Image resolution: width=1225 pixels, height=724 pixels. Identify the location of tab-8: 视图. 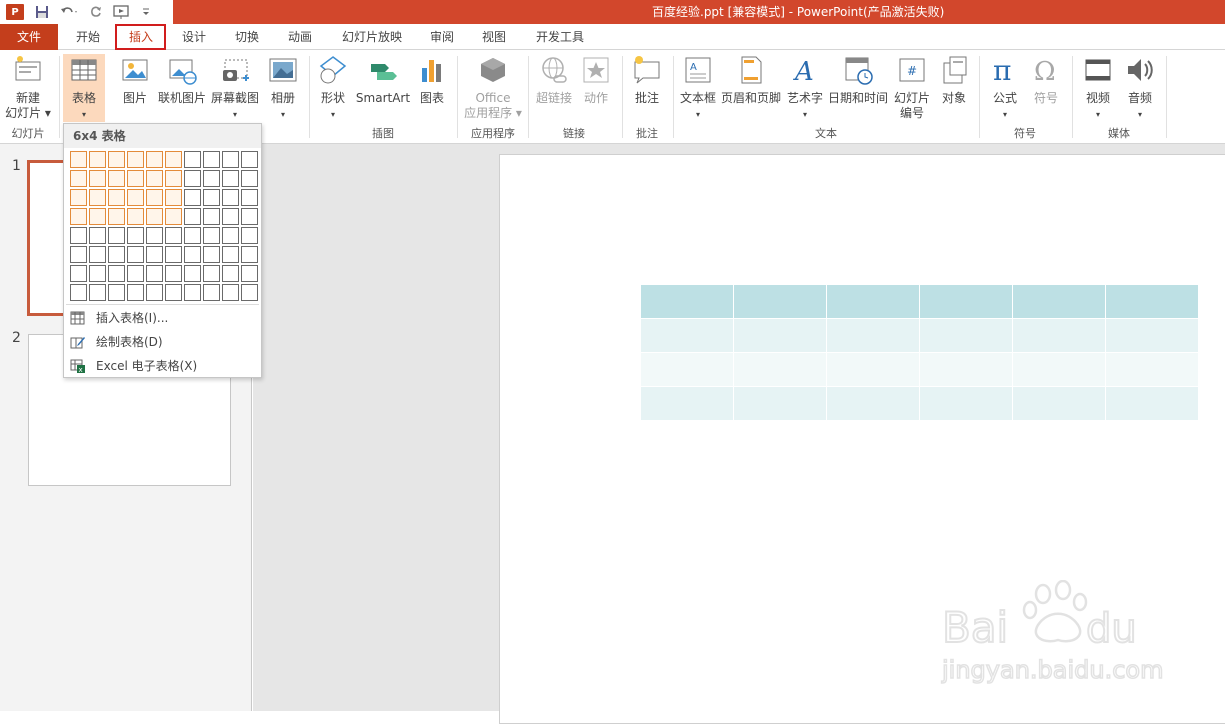
(494, 37).